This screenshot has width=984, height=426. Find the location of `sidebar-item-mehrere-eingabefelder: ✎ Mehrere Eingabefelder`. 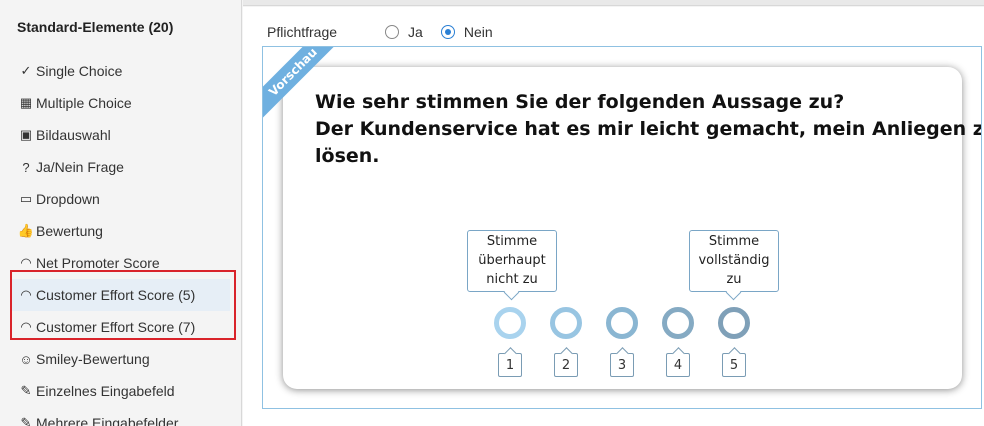

sidebar-item-mehrere-eingabefelder: ✎ Mehrere Eingabefelder is located at coordinates (121, 416).